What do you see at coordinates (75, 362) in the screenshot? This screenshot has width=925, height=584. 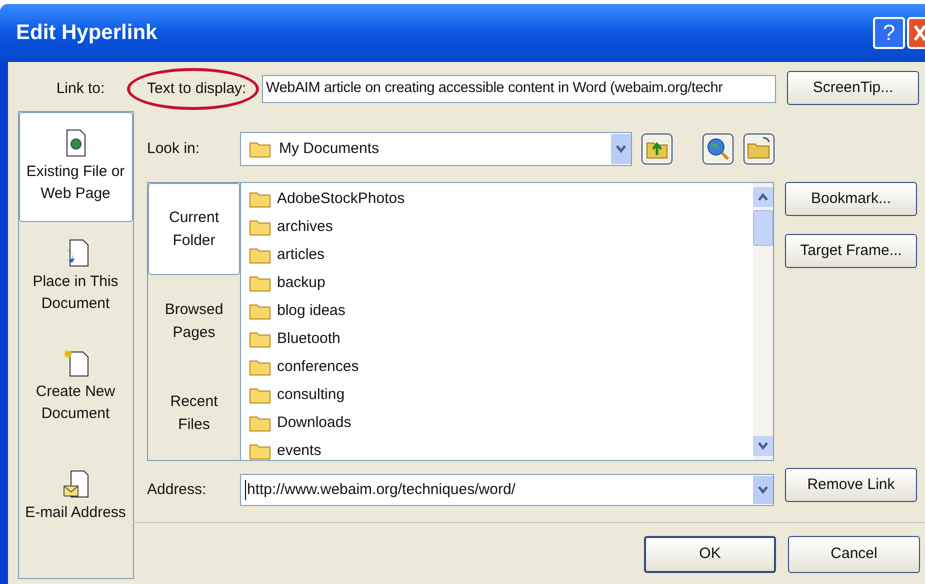 I see `new-document-icon` at bounding box center [75, 362].